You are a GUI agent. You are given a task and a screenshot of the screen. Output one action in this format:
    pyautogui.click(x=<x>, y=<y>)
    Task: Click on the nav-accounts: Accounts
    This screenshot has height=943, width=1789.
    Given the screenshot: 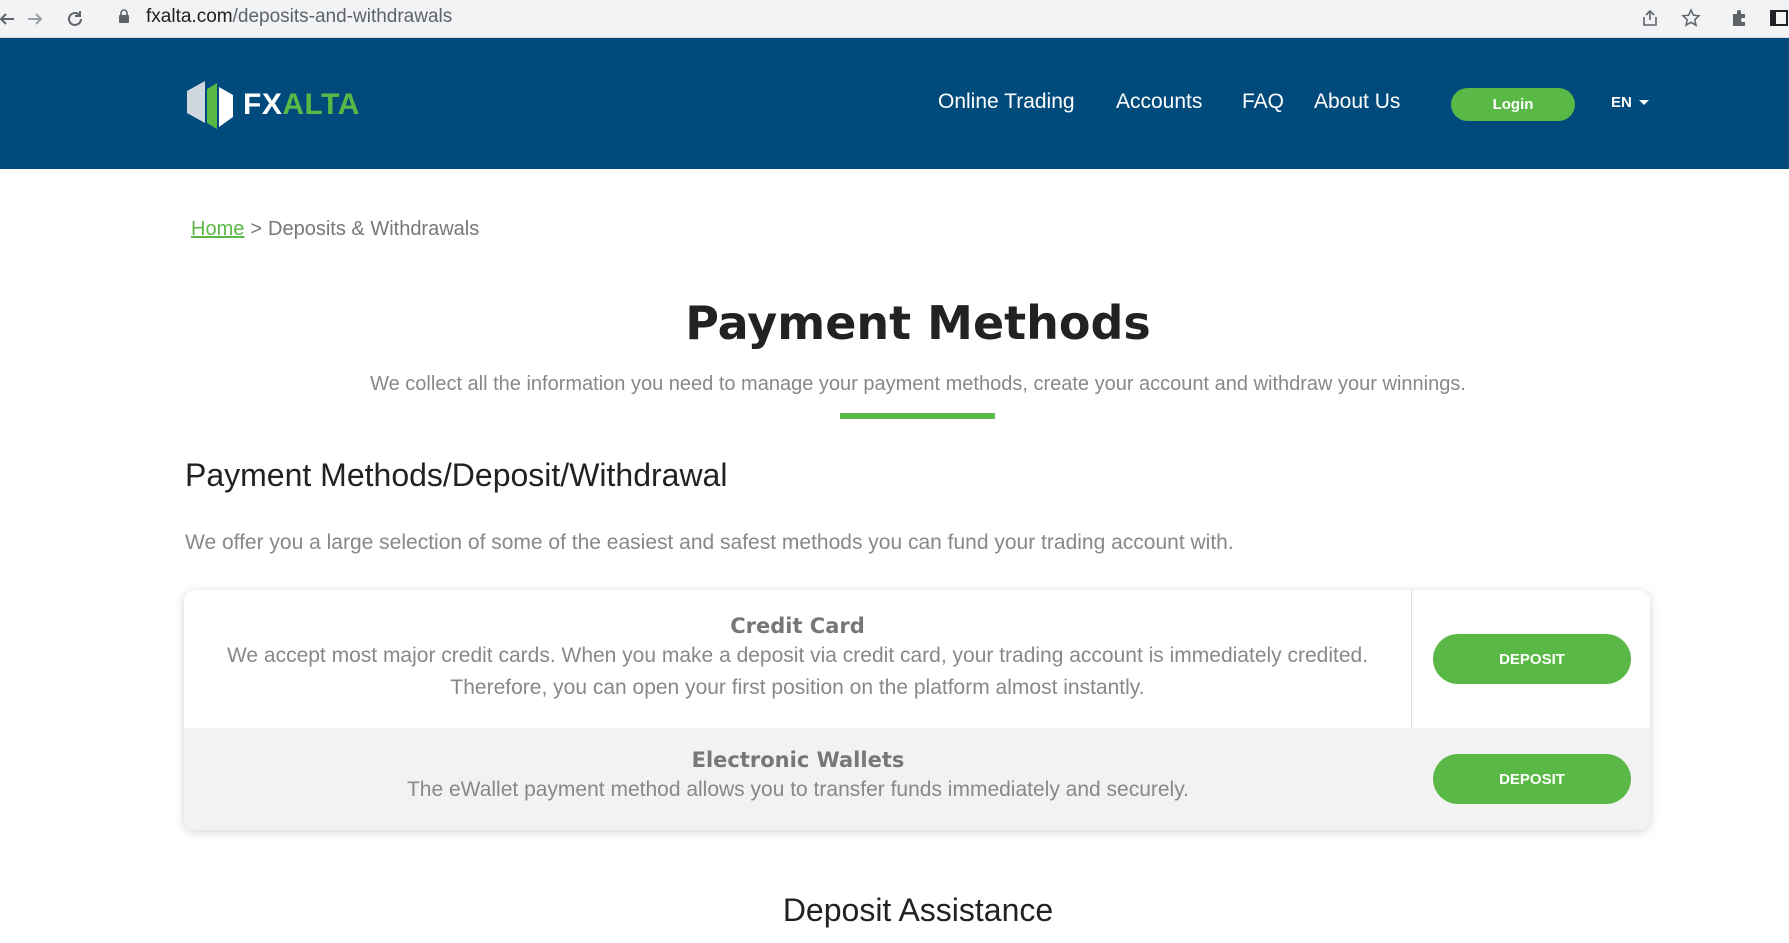 What is the action you would take?
    pyautogui.click(x=1159, y=102)
    